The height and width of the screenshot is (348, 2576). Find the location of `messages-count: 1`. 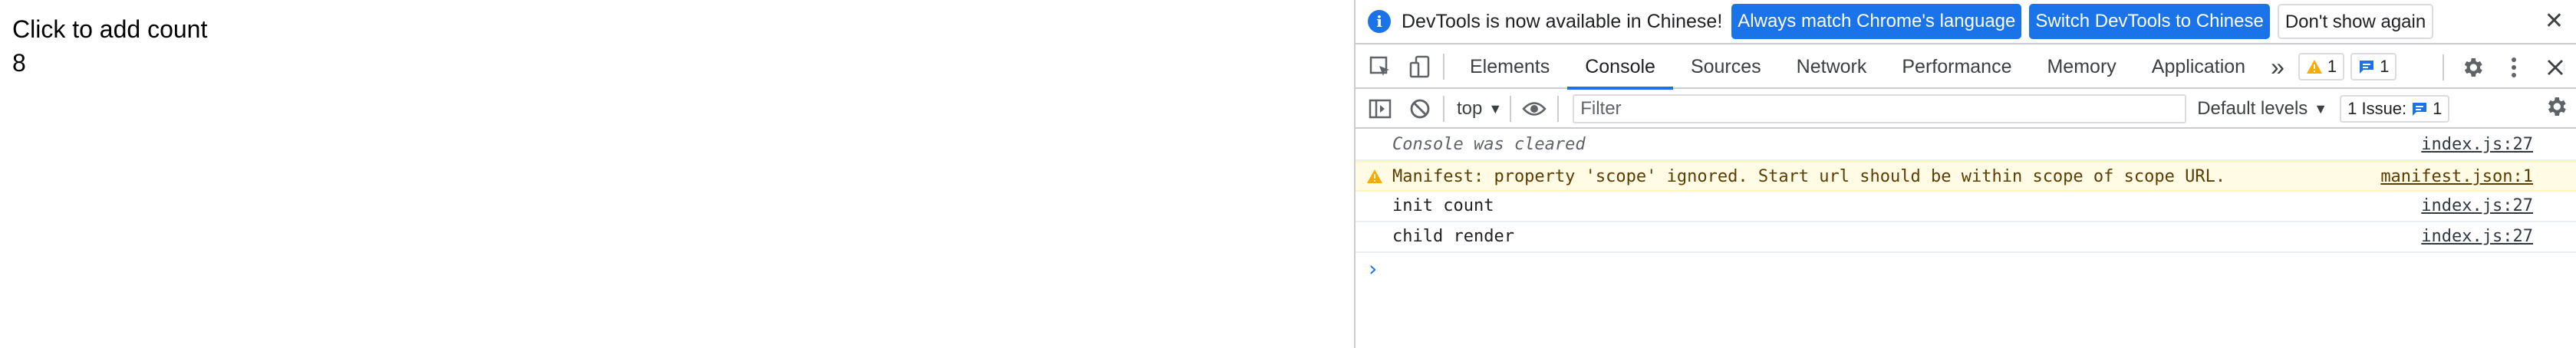

messages-count: 1 is located at coordinates (2385, 66).